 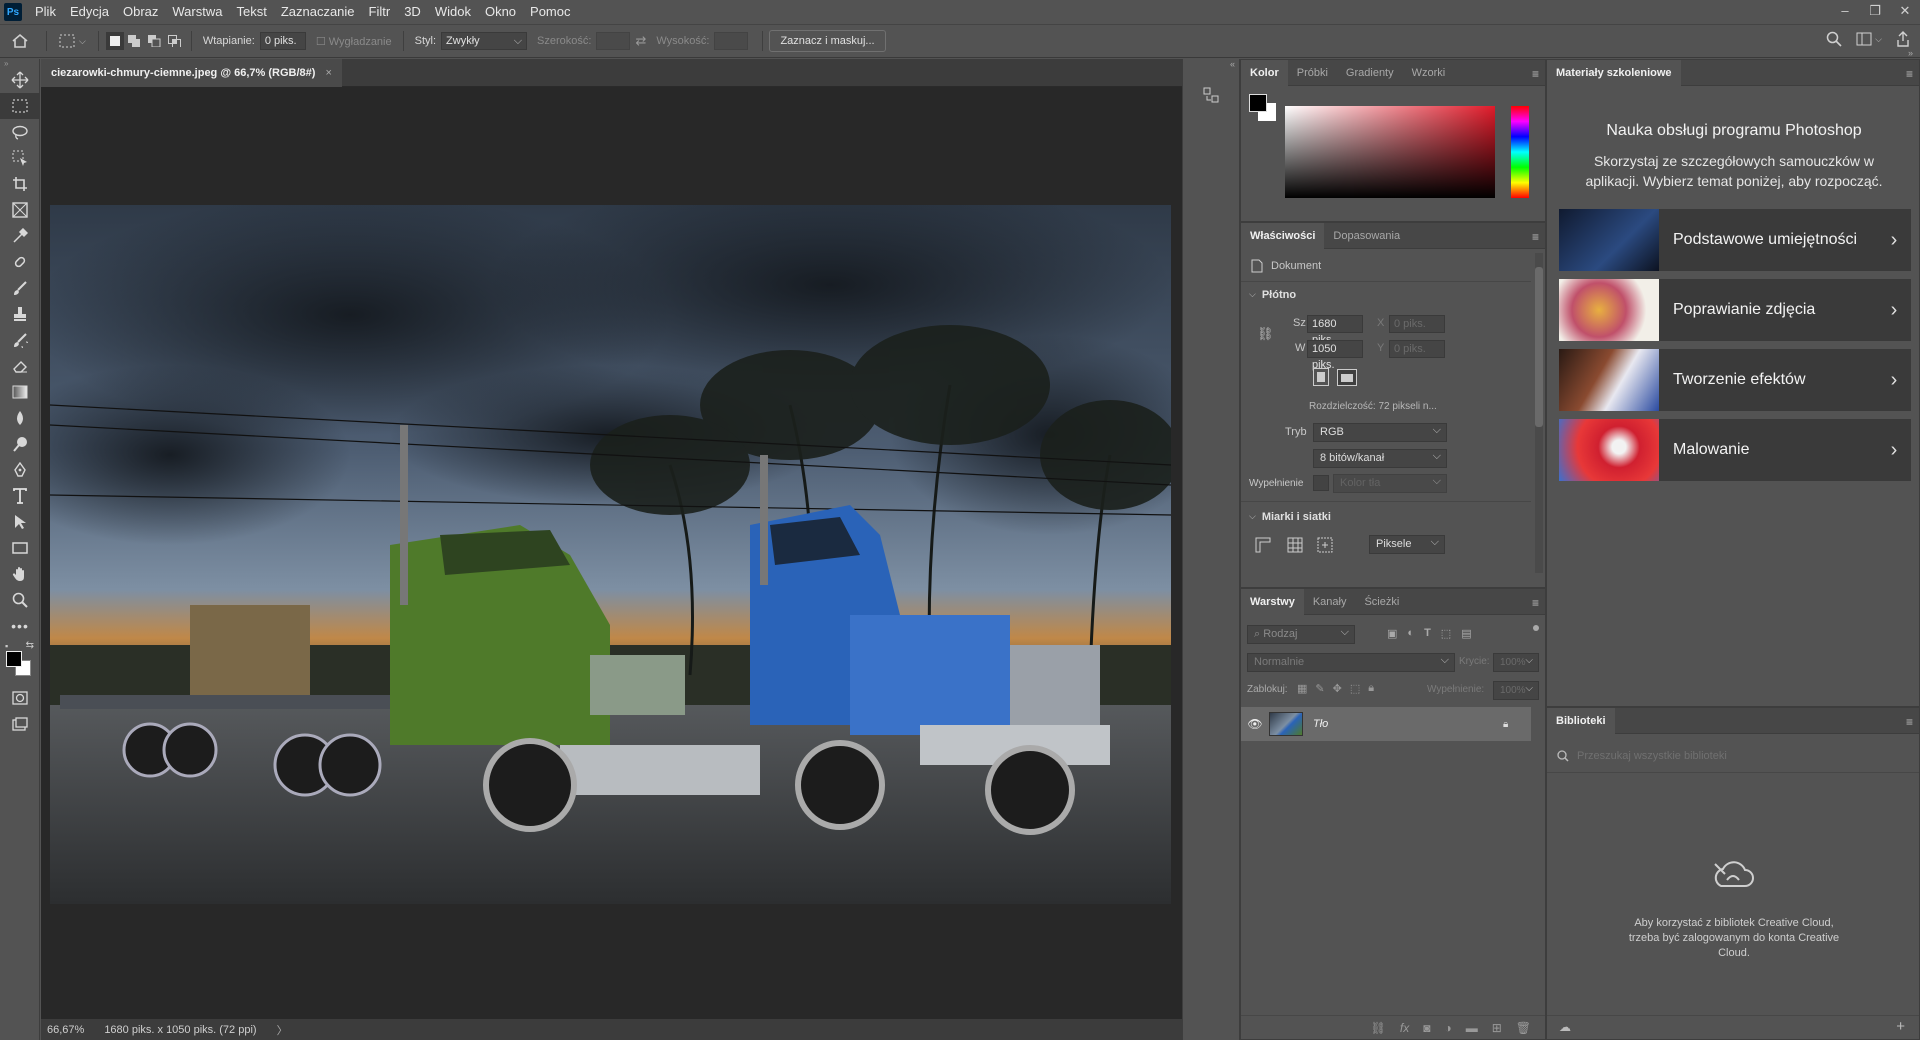 What do you see at coordinates (1366, 236) in the screenshot?
I see `tab-adjustments: Dopasowania` at bounding box center [1366, 236].